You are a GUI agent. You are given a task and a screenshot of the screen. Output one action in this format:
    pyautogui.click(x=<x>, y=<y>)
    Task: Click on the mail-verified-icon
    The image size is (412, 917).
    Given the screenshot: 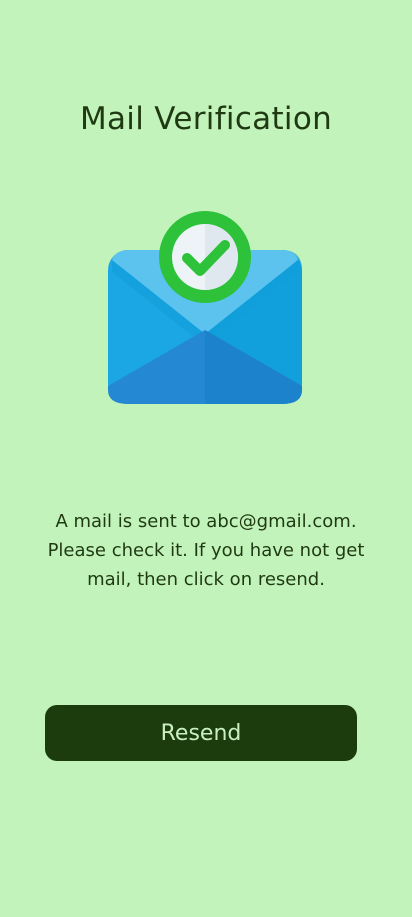 What is the action you would take?
    pyautogui.click(x=205, y=307)
    